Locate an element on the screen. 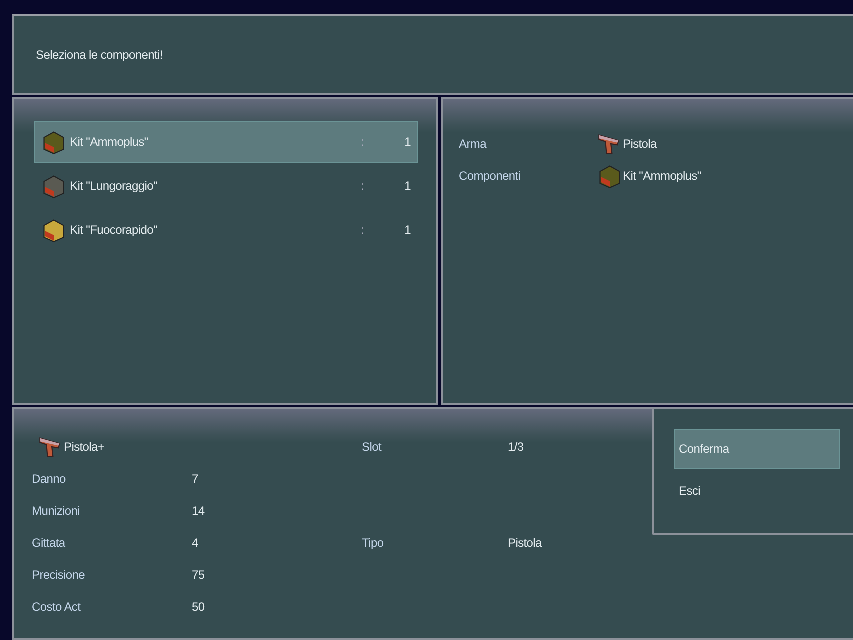 The height and width of the screenshot is (640, 853). item-row: Kit "Ammoplus" : 1 is located at coordinates (226, 142).